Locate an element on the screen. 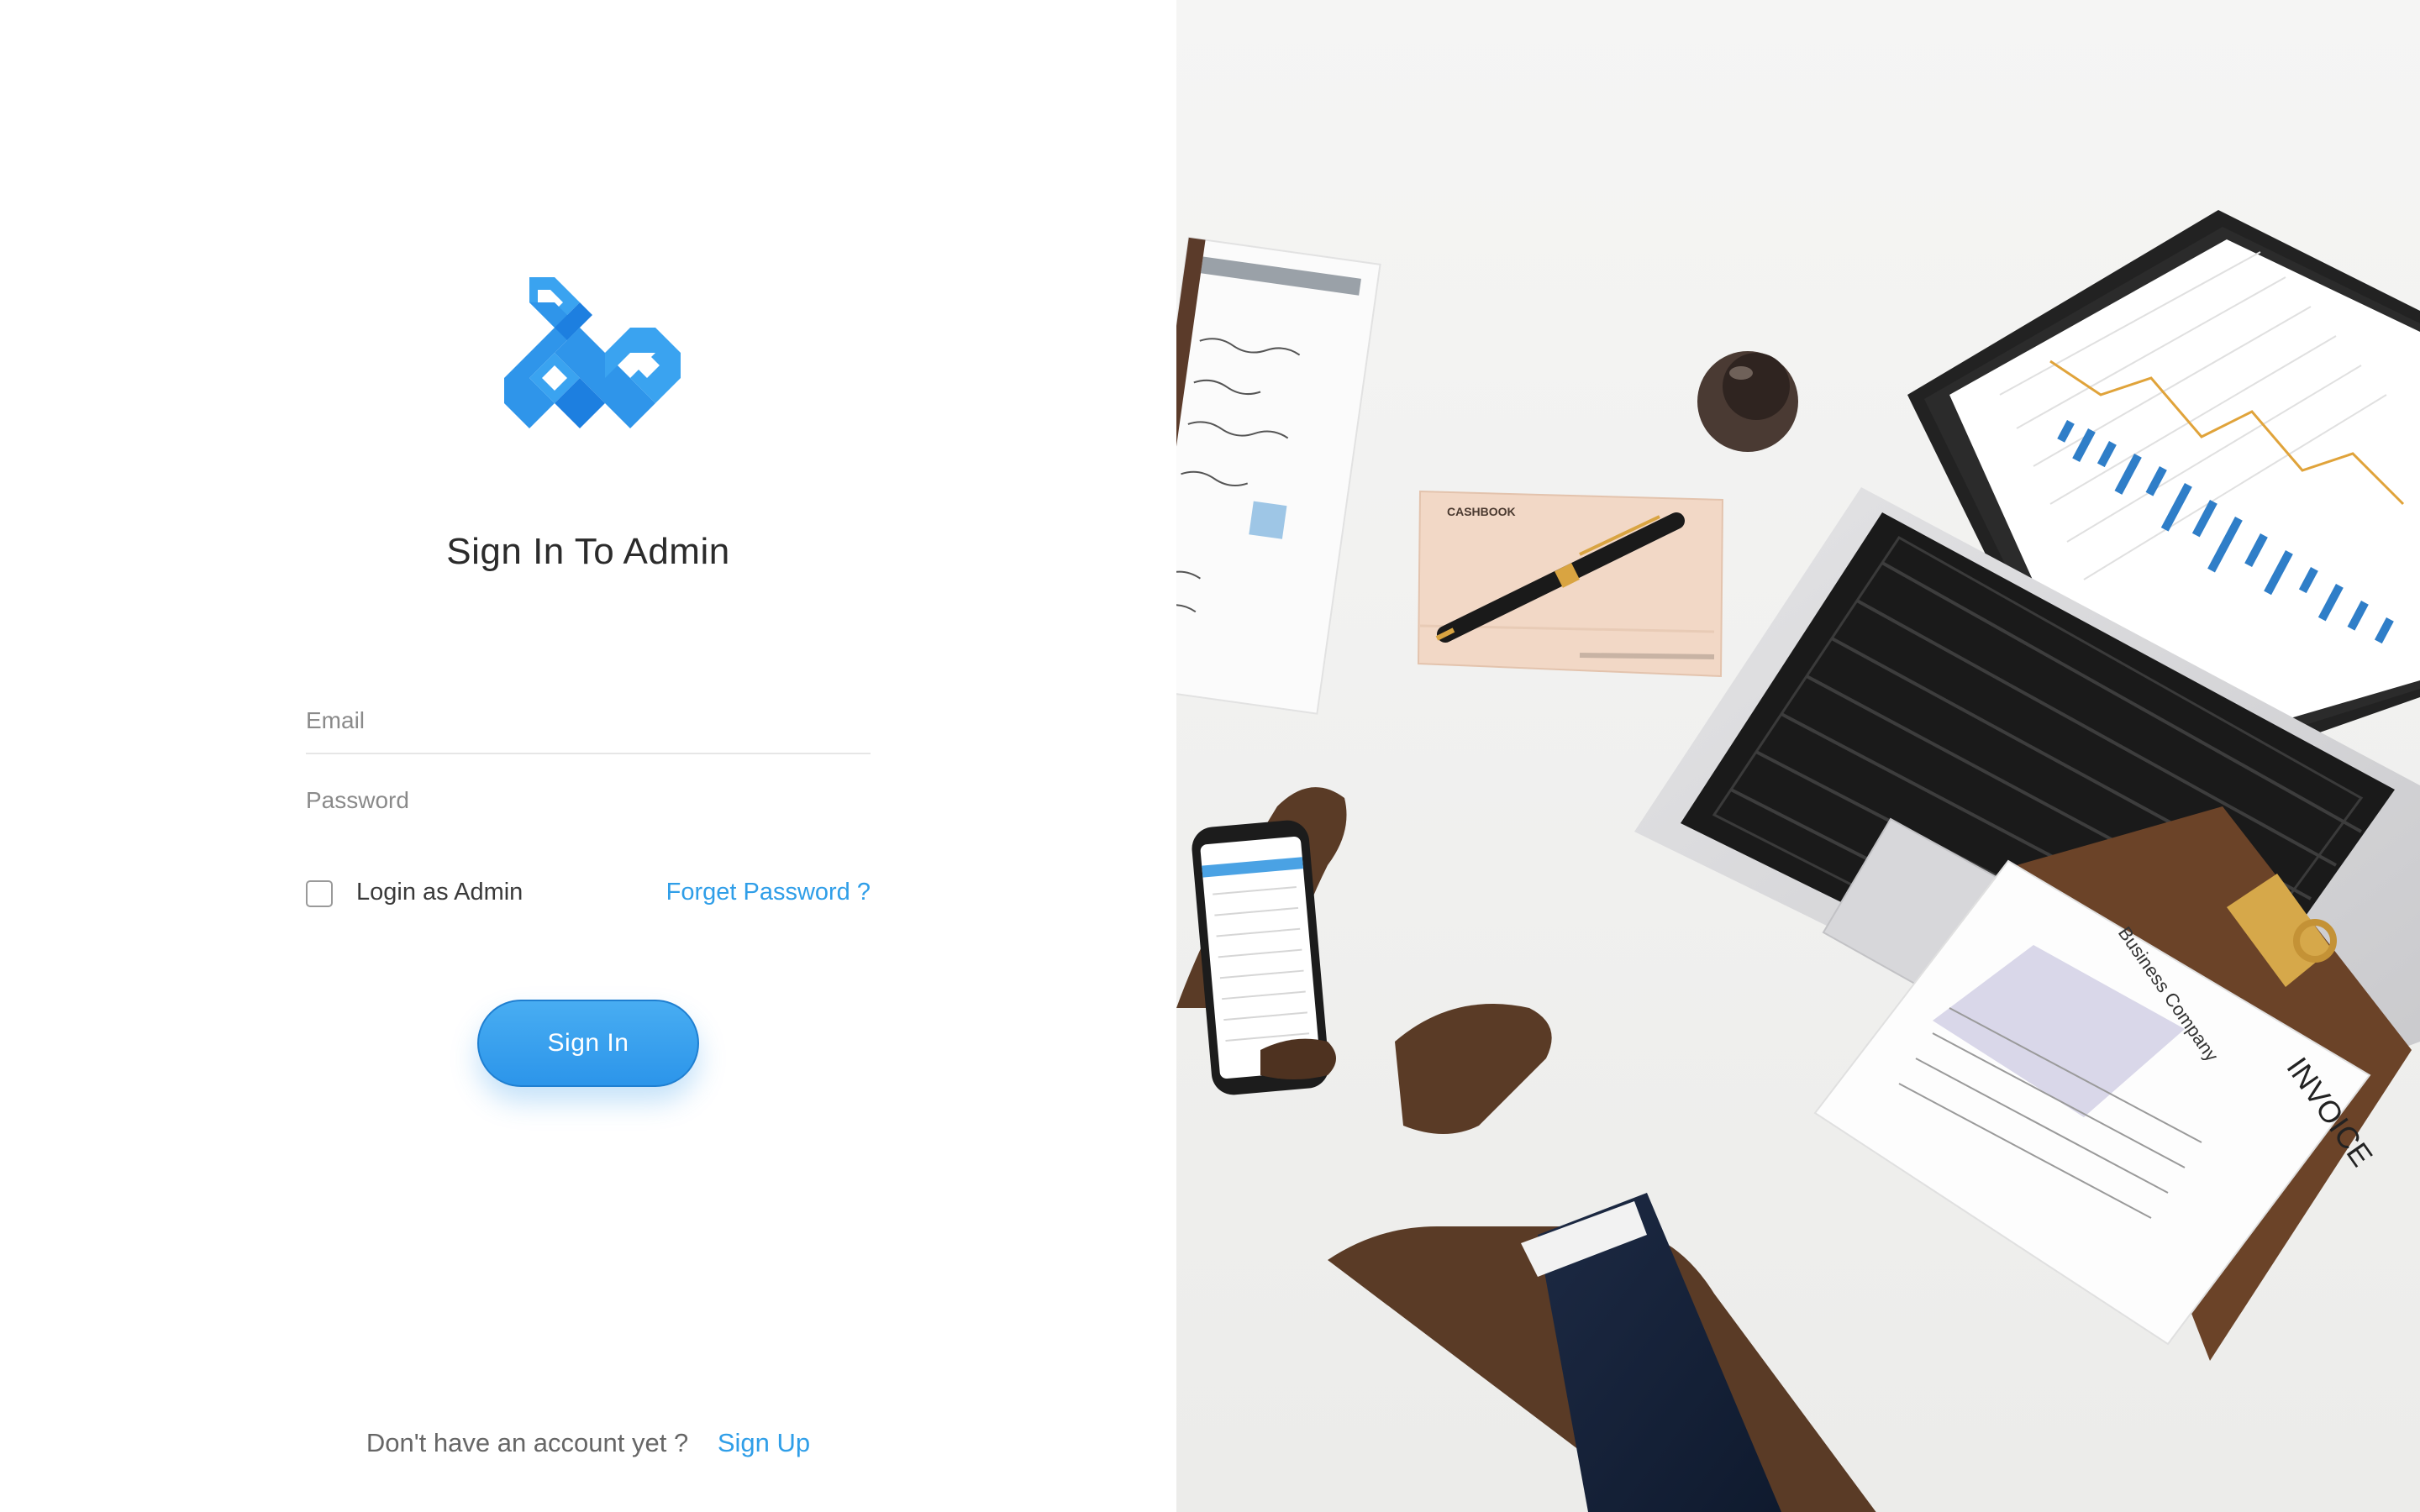 The height and width of the screenshot is (1512, 2420). email-field-wrapper is located at coordinates (588, 721).